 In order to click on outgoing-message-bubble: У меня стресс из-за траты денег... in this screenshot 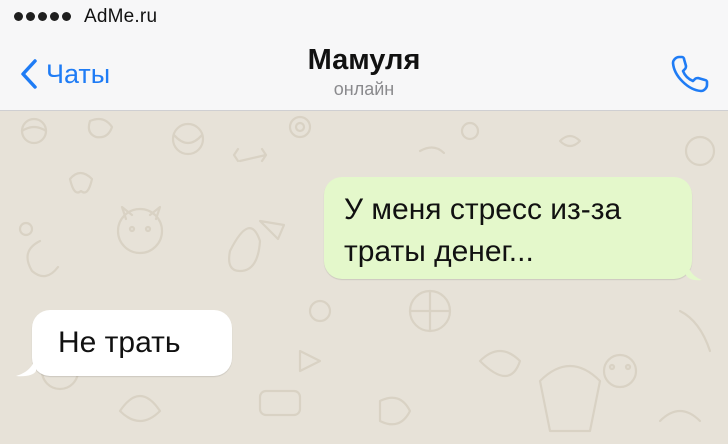, I will do `click(508, 228)`.